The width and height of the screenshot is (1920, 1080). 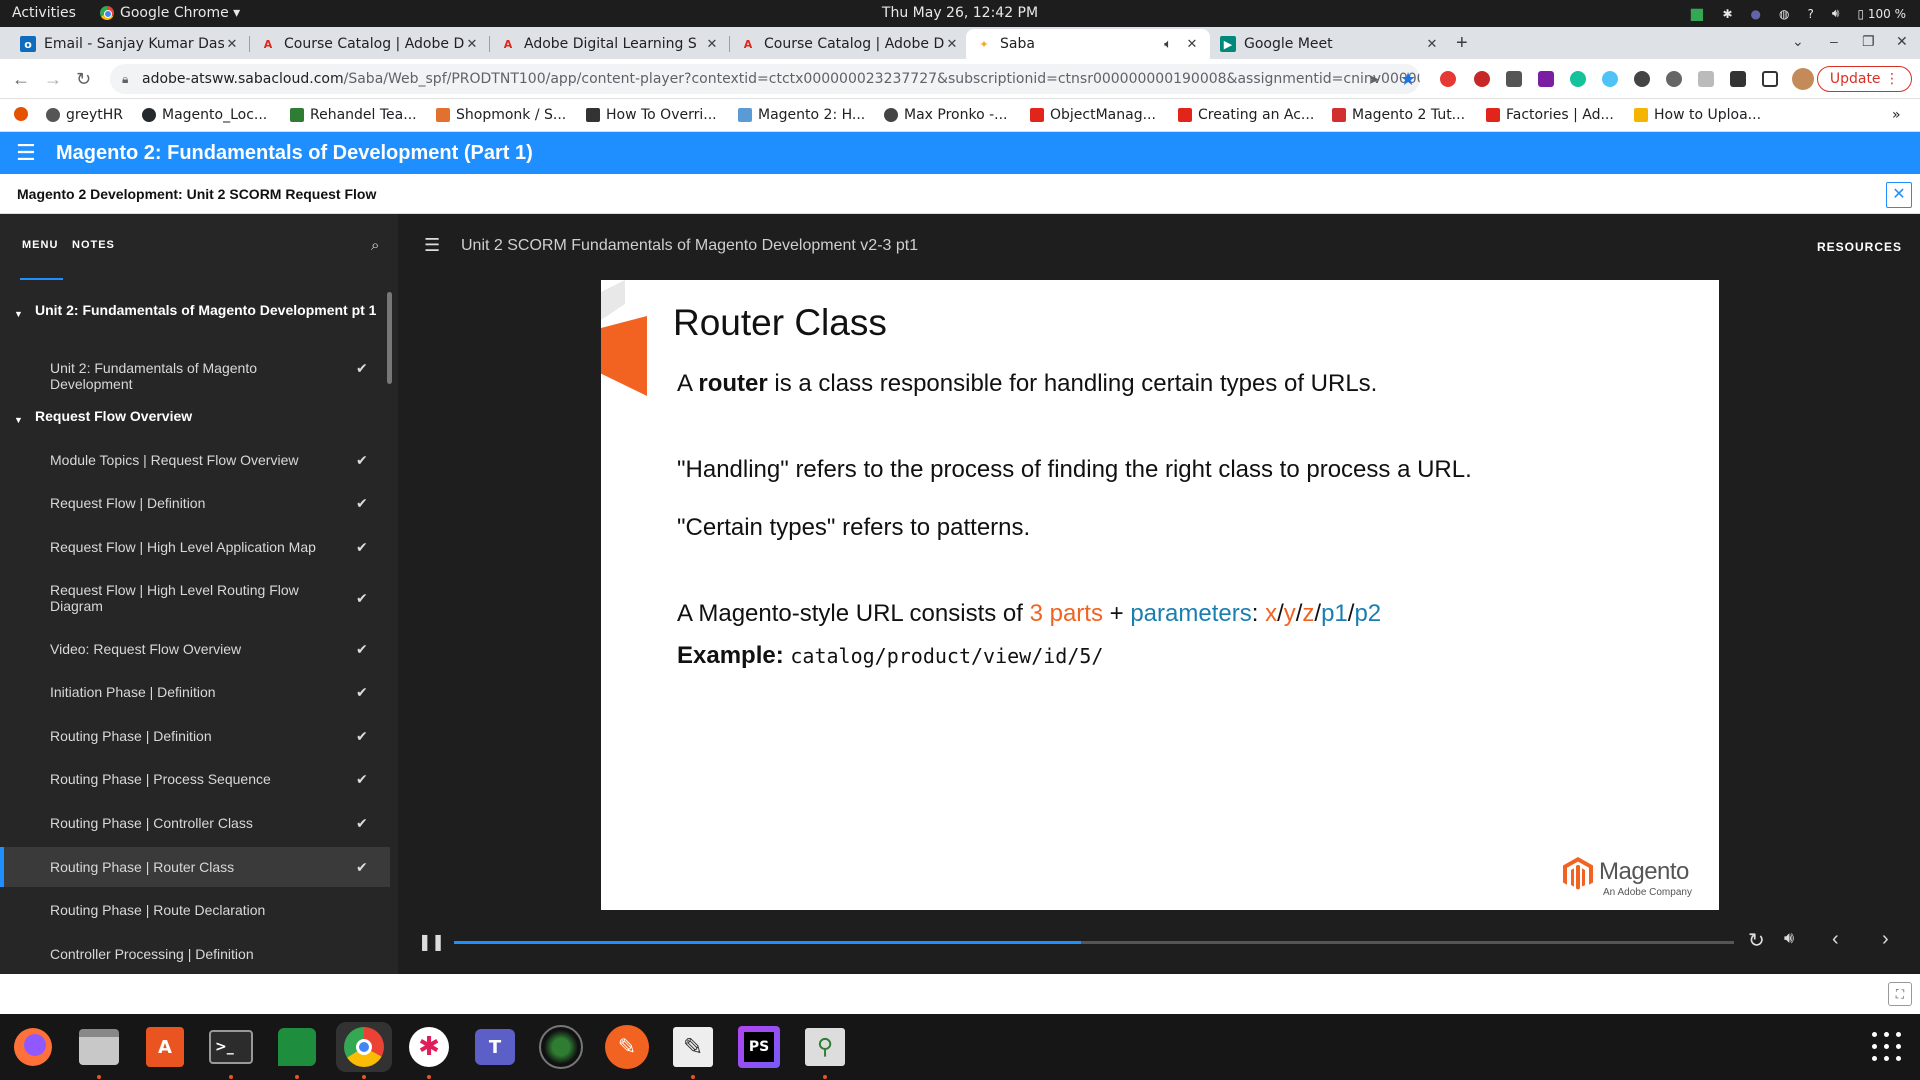 What do you see at coordinates (195, 736) in the screenshot?
I see `menu-item: Routing Phase | Definition ✔` at bounding box center [195, 736].